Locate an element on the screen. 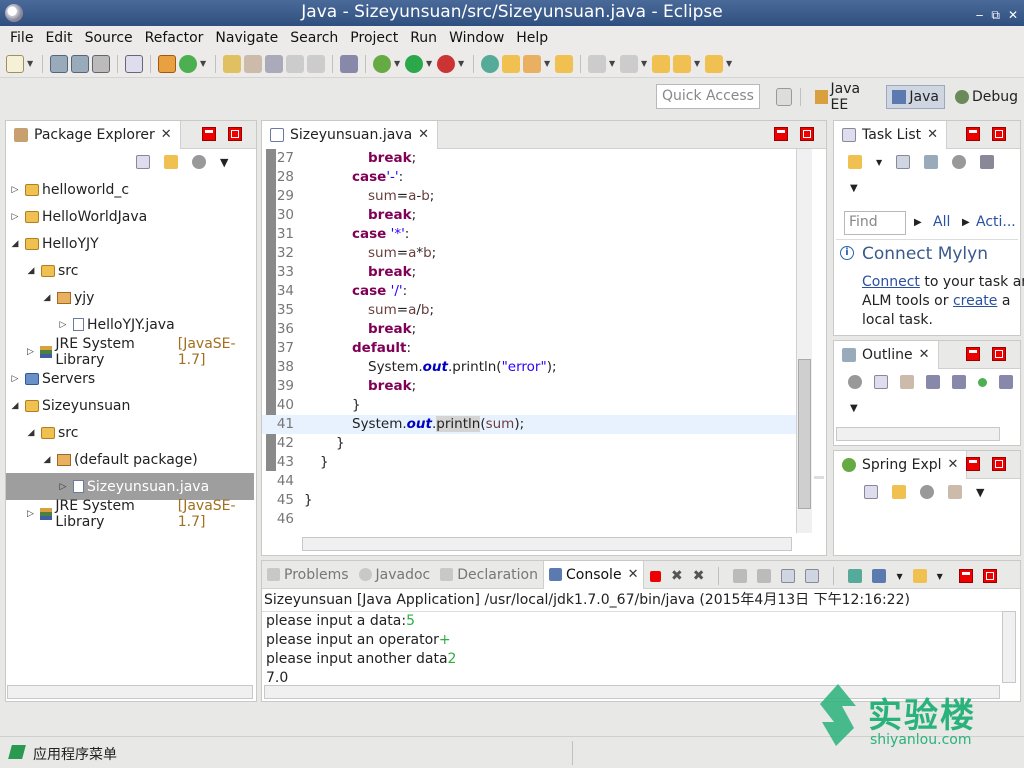  tab-task-list: Task List ✕ is located at coordinates (891, 134).